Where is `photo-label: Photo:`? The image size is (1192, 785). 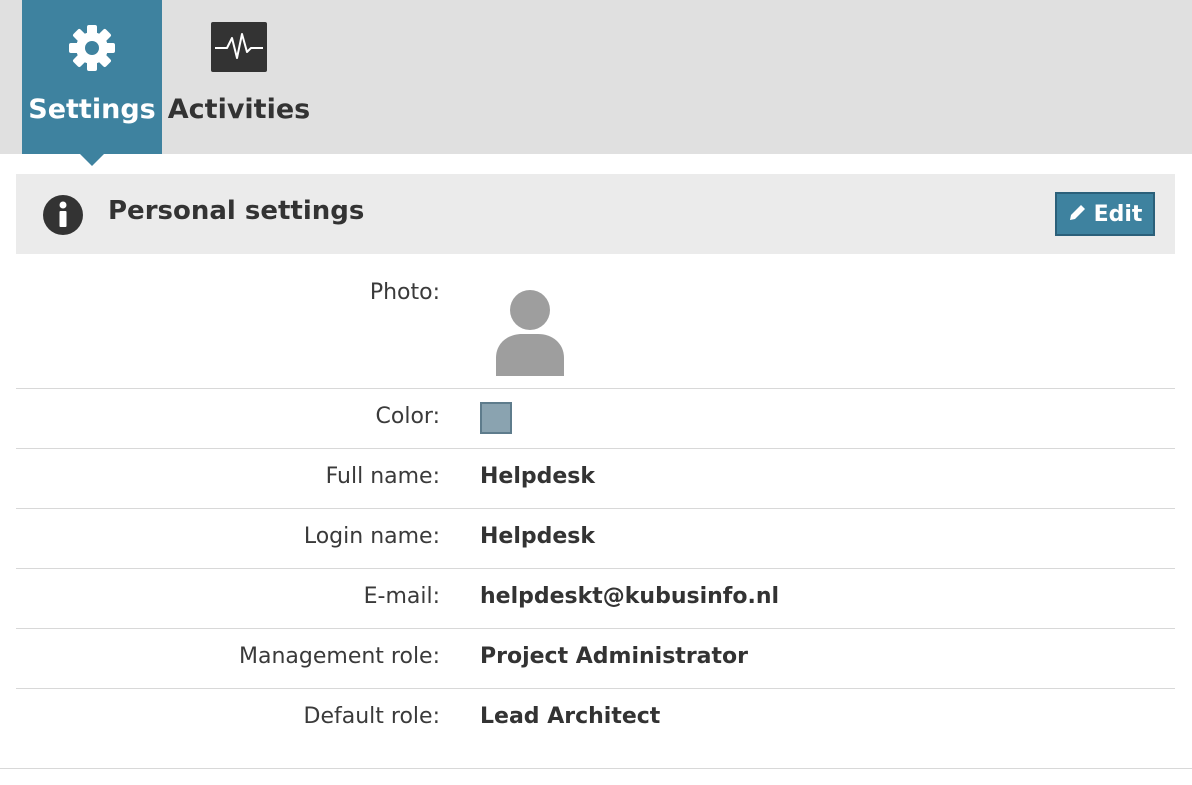 photo-label: Photo: is located at coordinates (404, 292).